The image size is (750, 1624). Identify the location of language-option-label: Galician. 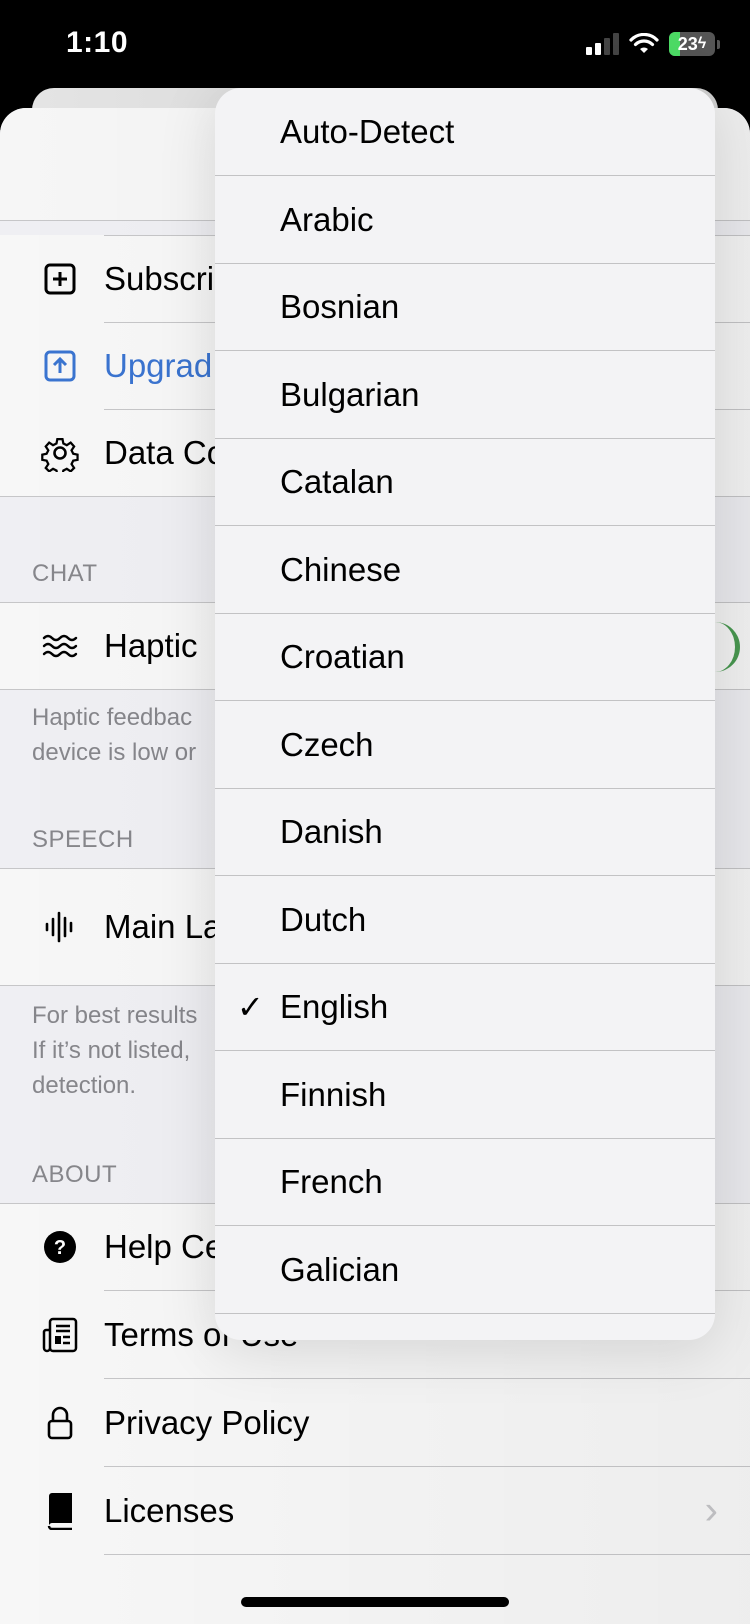
(340, 1269).